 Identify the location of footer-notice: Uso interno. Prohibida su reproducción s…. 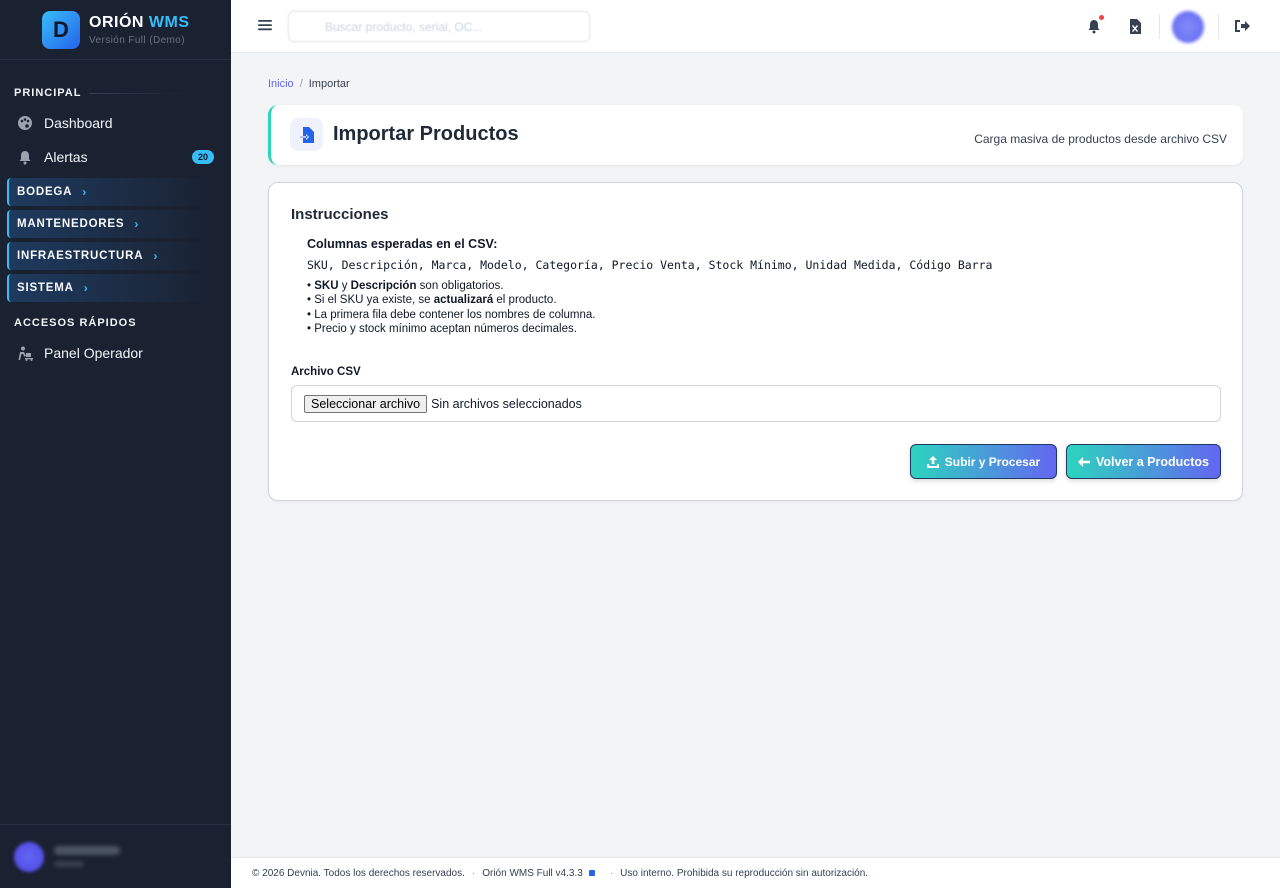
(744, 873).